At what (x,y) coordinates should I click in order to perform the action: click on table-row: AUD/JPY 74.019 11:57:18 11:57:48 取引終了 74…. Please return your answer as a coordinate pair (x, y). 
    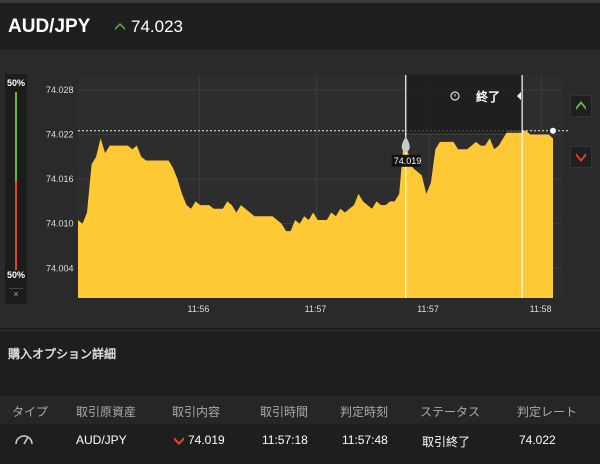
    Looking at the image, I should click on (300, 440).